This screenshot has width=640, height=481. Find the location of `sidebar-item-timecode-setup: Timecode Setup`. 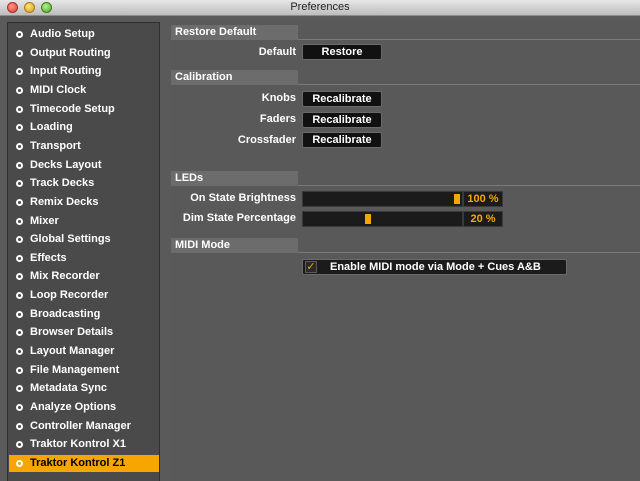

sidebar-item-timecode-setup: Timecode Setup is located at coordinates (84, 109).